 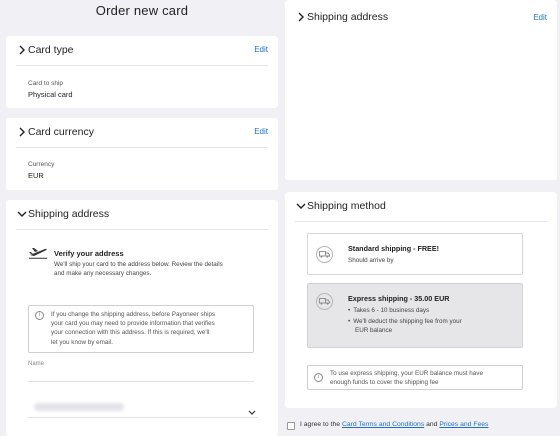 I want to click on shipping-method-header: Shipping method, so click(x=421, y=207).